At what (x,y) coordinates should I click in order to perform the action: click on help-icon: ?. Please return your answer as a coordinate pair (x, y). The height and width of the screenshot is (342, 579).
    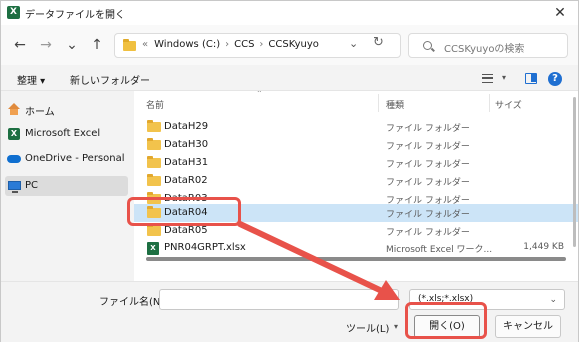
    Looking at the image, I should click on (555, 79).